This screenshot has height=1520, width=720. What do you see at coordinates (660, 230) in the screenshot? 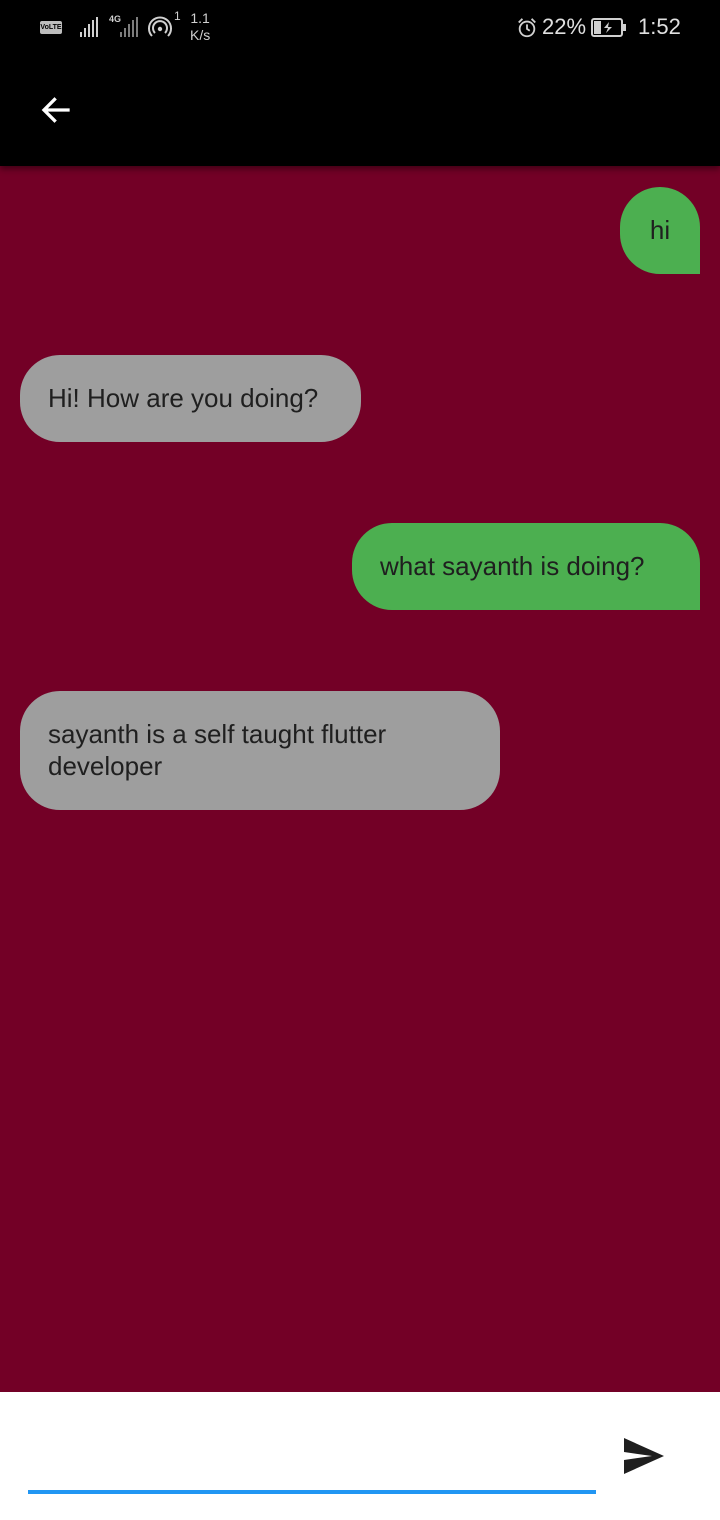
I see `message-bubble-sent: hi` at bounding box center [660, 230].